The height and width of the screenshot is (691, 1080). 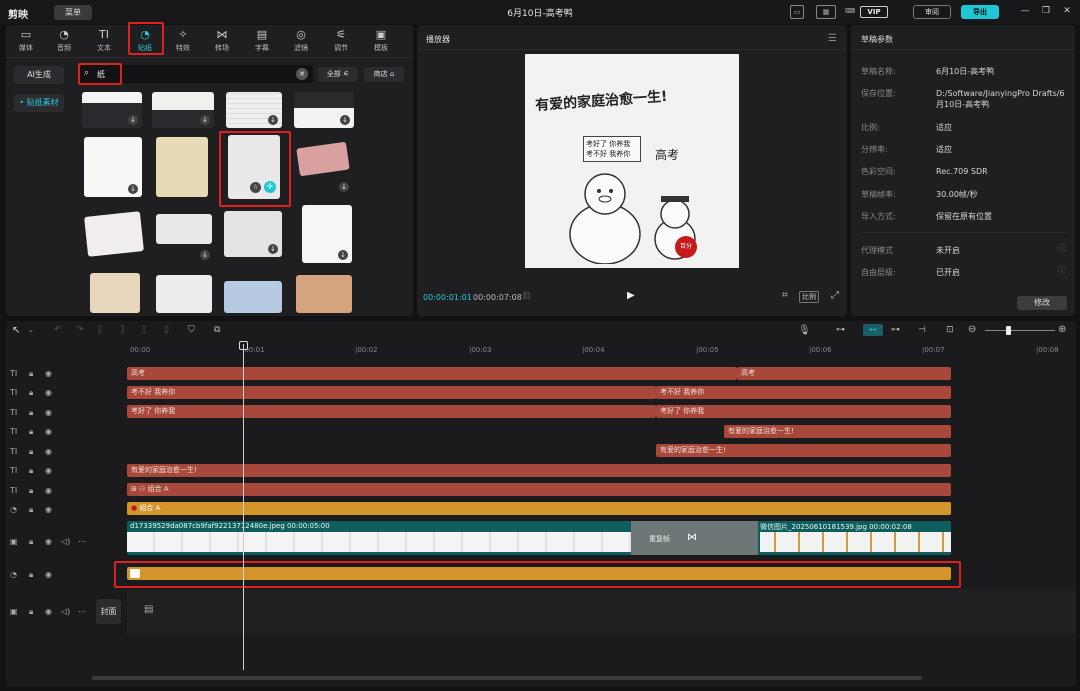 I want to click on review-button: 审阅, so click(x=932, y=12).